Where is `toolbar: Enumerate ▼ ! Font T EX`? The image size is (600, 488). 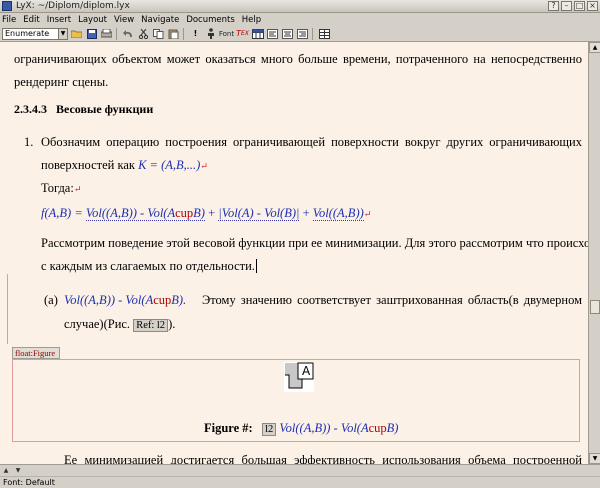
toolbar: Enumerate ▼ ! Font T EX is located at coordinates (300, 34).